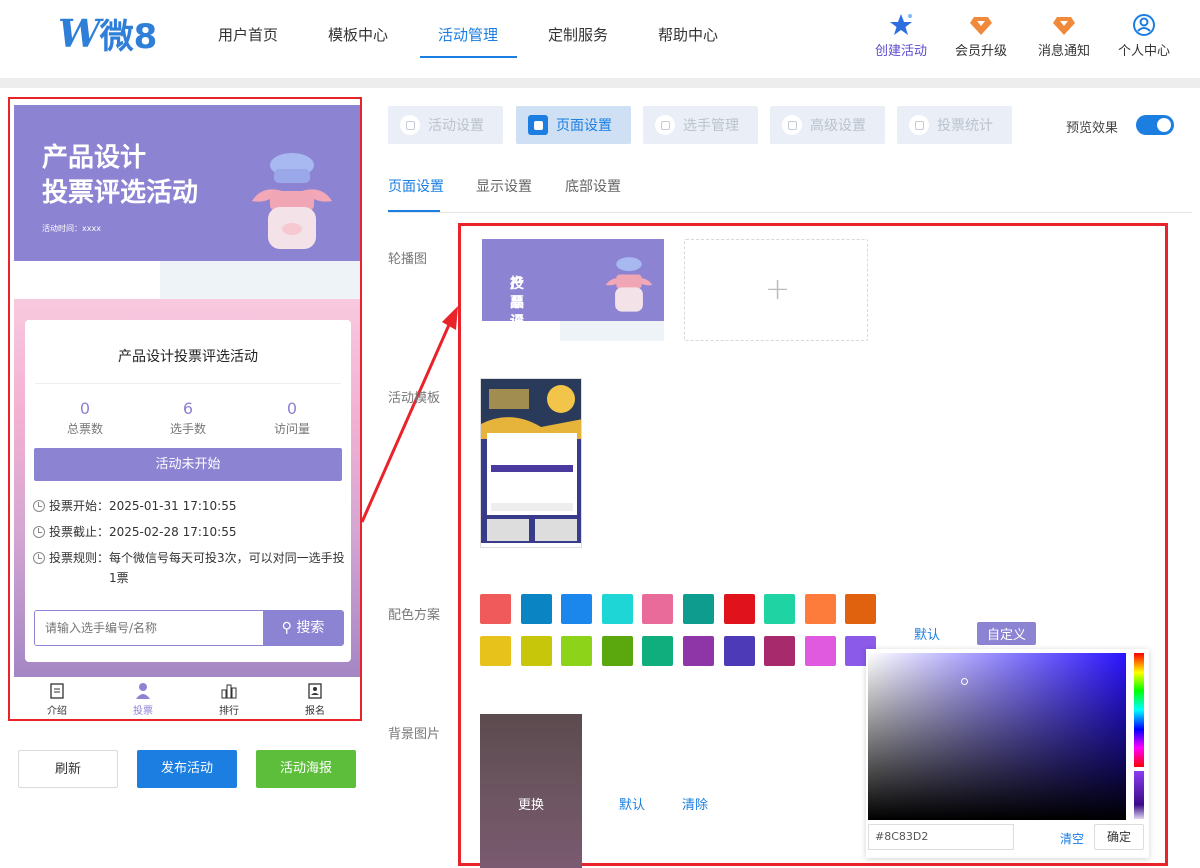  I want to click on scheme-default-option: 默认, so click(927, 633).